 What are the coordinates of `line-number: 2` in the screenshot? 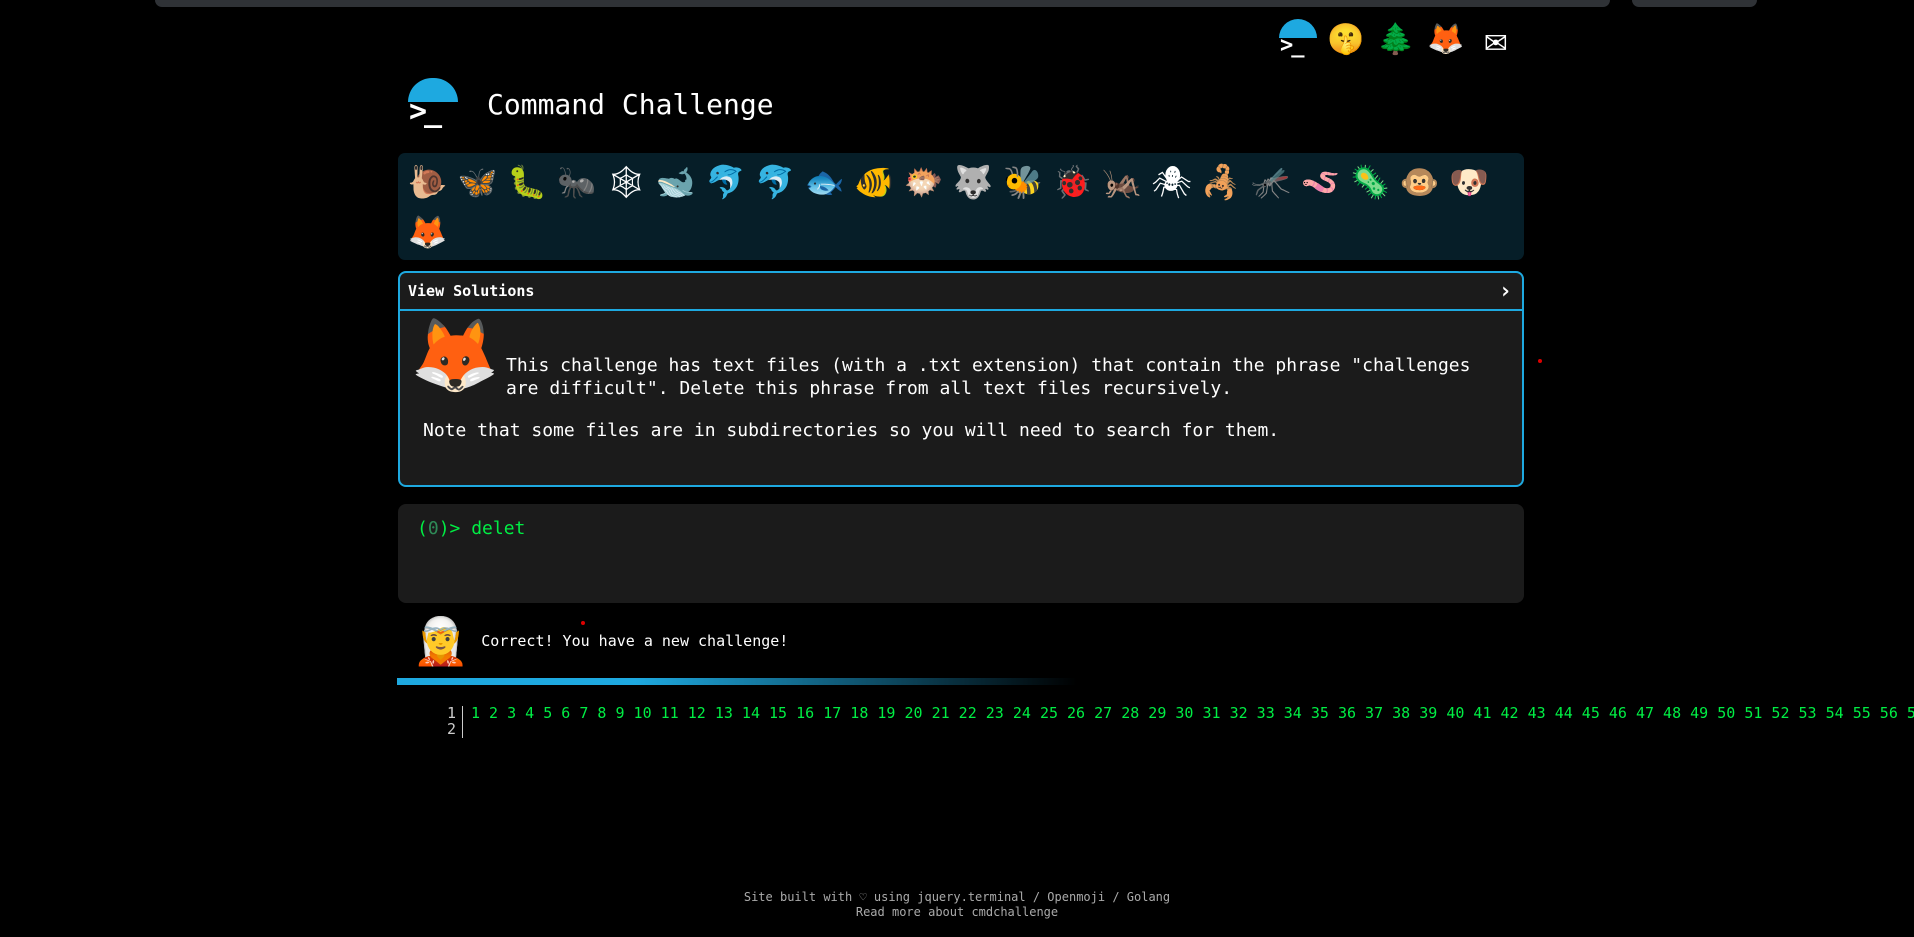 It's located at (451, 729).